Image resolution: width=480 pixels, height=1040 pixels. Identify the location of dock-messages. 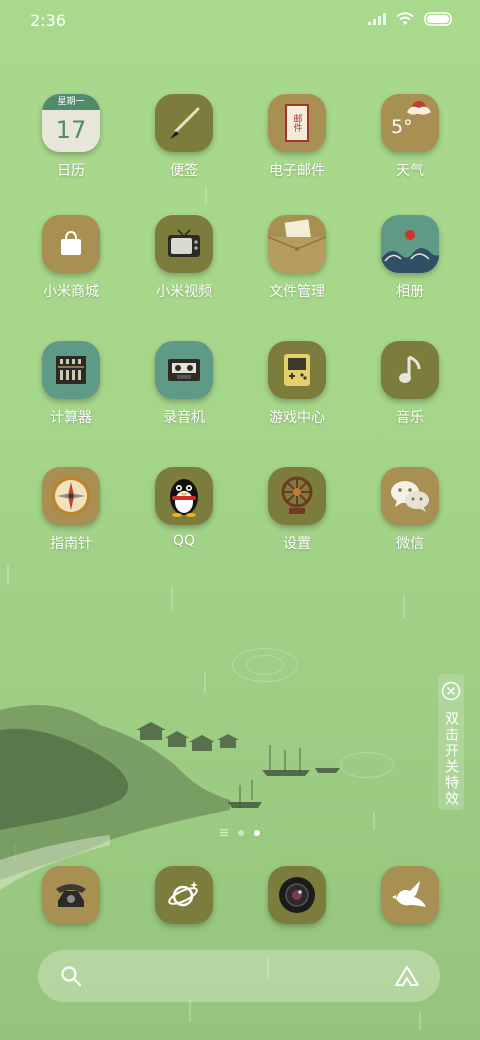
(410, 895).